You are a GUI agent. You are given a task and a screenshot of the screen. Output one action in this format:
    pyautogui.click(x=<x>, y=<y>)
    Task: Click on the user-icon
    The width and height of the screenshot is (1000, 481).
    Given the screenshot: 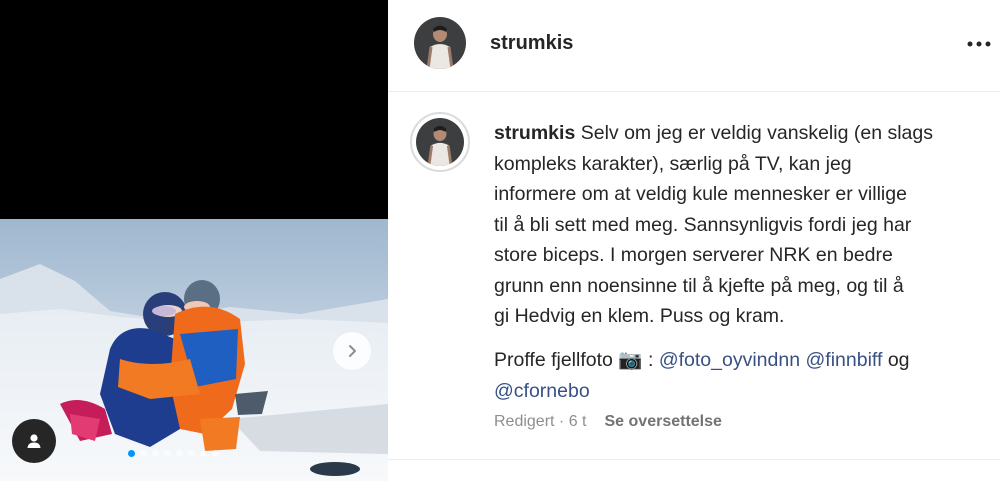 What is the action you would take?
    pyautogui.click(x=34, y=441)
    